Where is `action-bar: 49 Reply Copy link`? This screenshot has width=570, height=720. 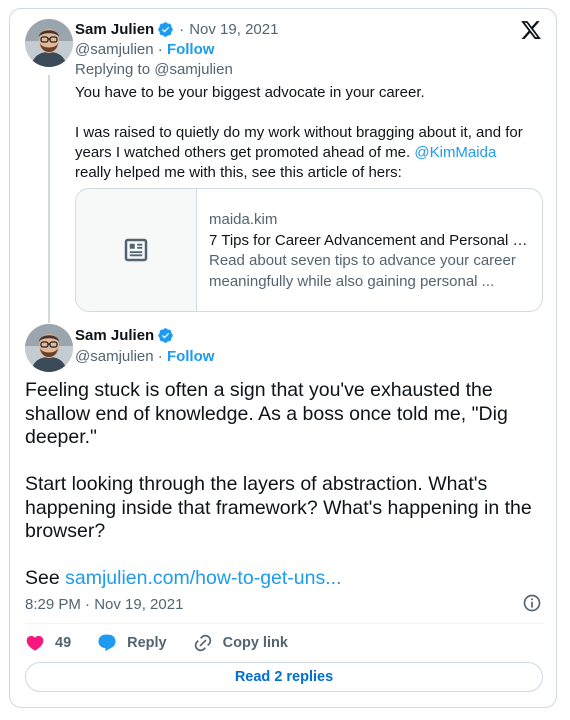 action-bar: 49 Reply Copy link is located at coordinates (169, 643).